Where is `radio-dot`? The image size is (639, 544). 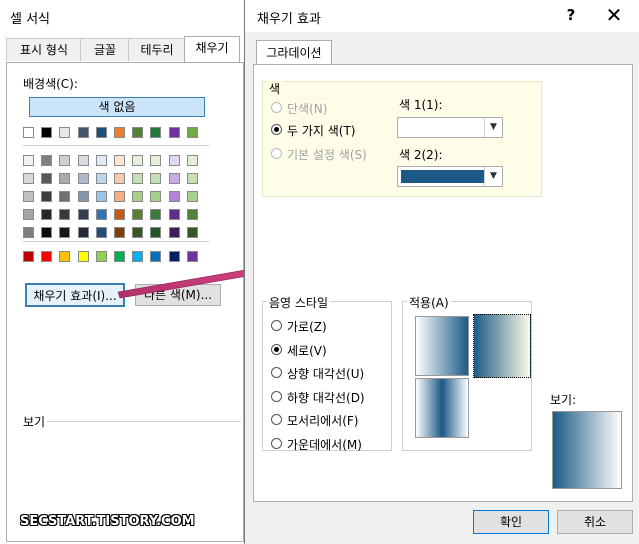 radio-dot is located at coordinates (276, 349).